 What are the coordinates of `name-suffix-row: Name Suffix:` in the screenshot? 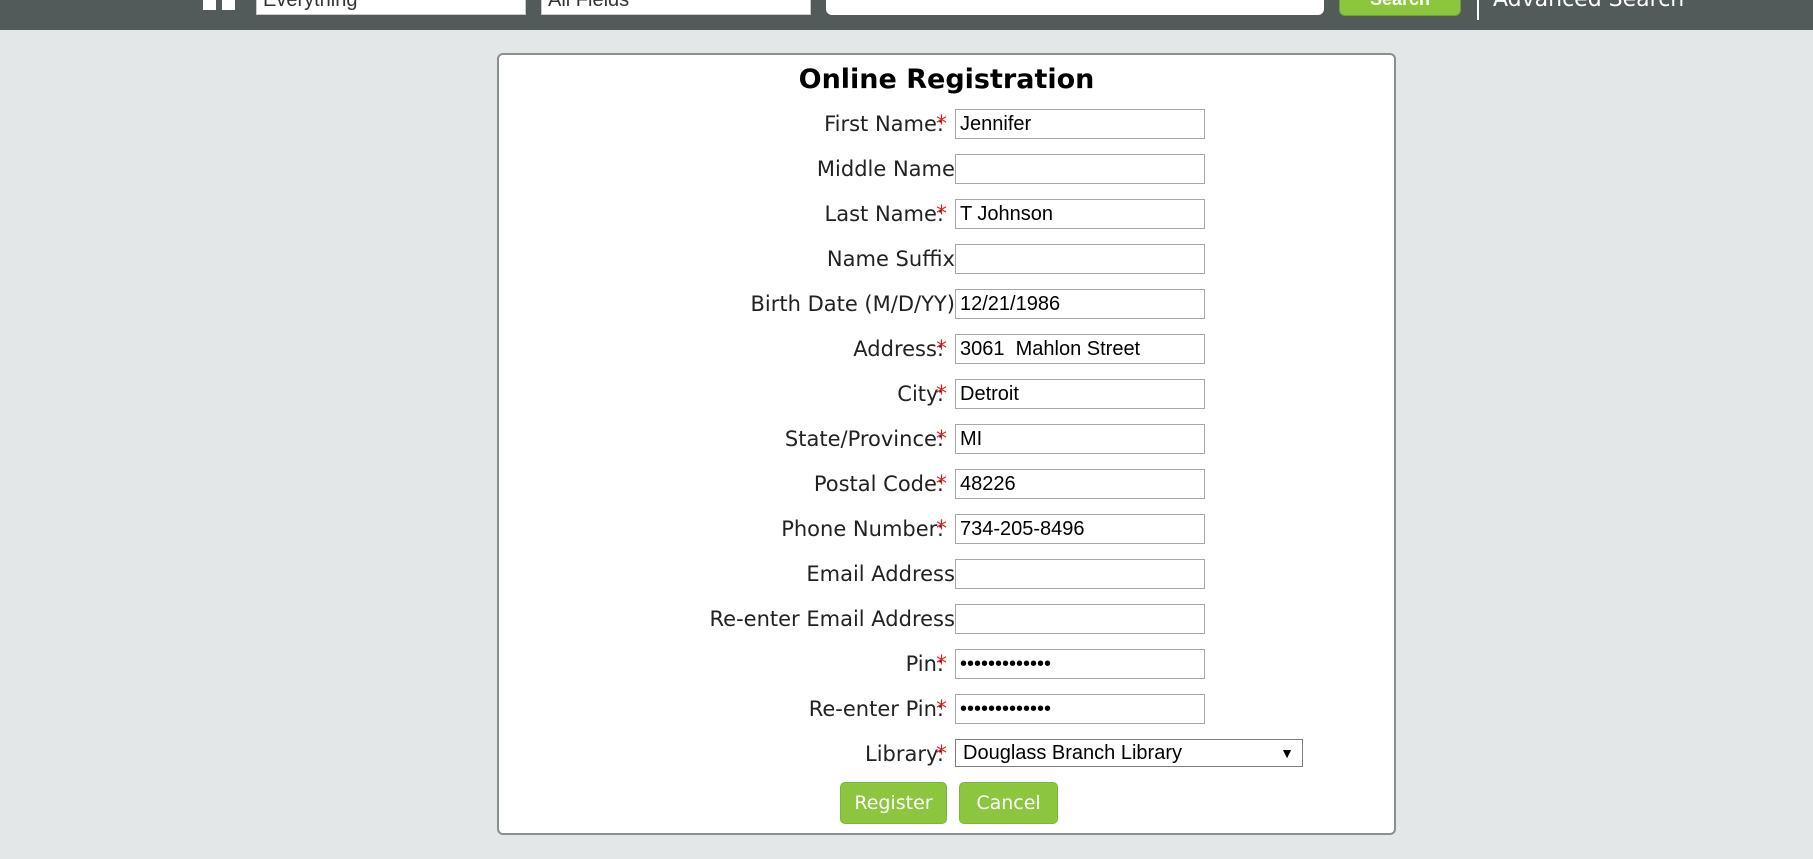 It's located at (946, 264).